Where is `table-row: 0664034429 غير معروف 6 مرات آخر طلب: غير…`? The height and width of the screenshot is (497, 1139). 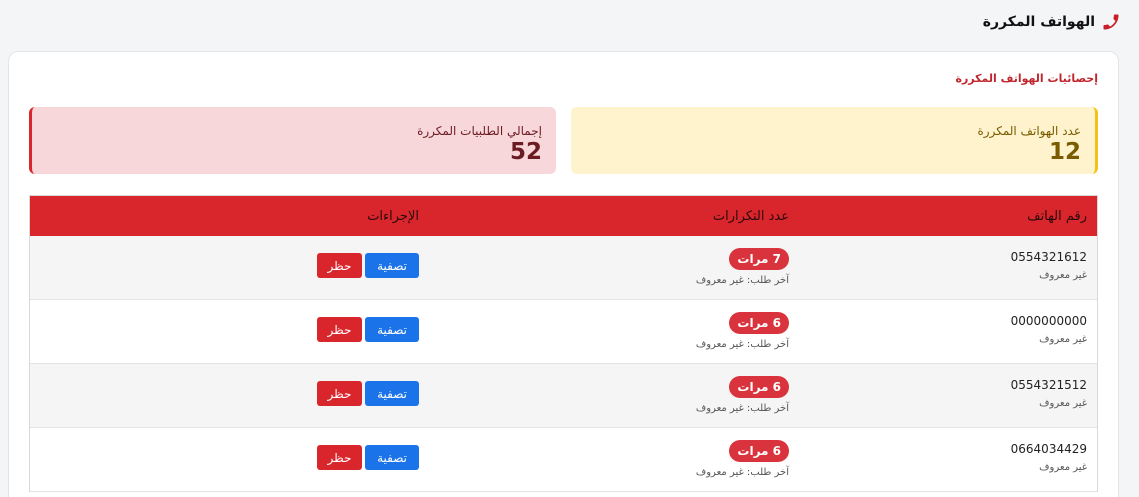 table-row: 0664034429 غير معروف 6 مرات آخر طلب: غير… is located at coordinates (563, 460).